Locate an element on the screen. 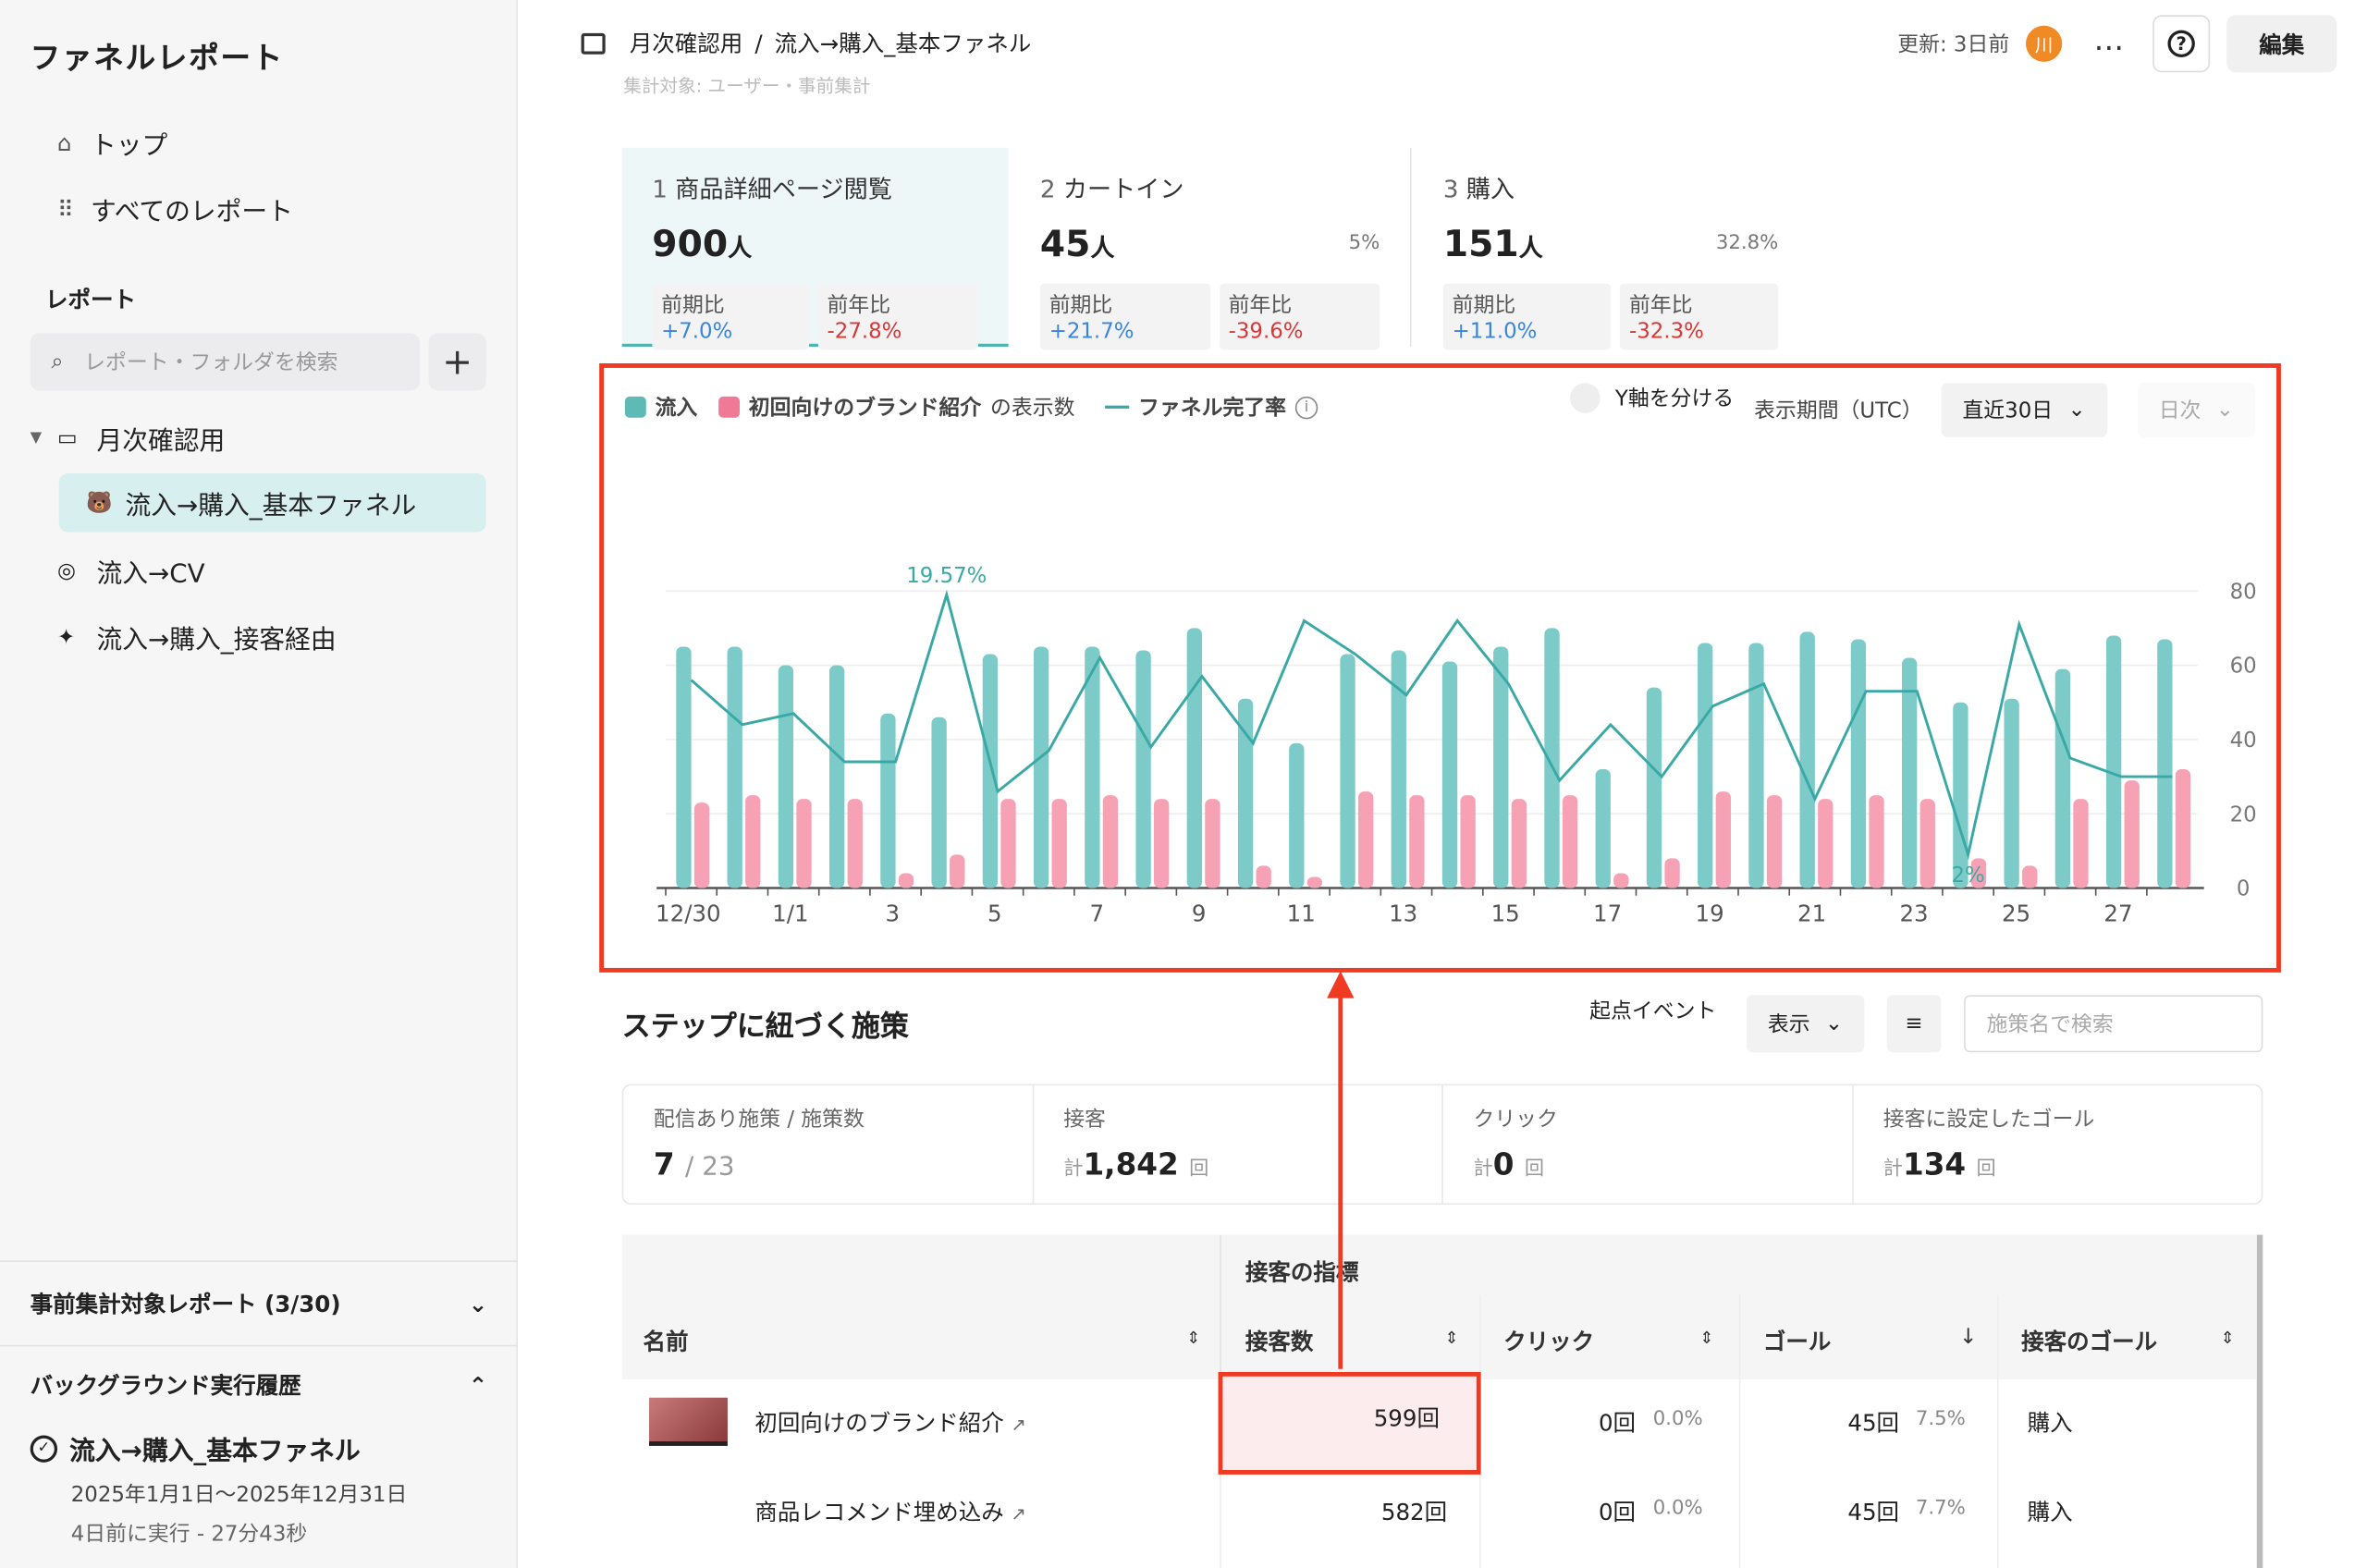 This screenshot has height=1568, width=2367. x-tick-label: 9 is located at coordinates (1199, 913).